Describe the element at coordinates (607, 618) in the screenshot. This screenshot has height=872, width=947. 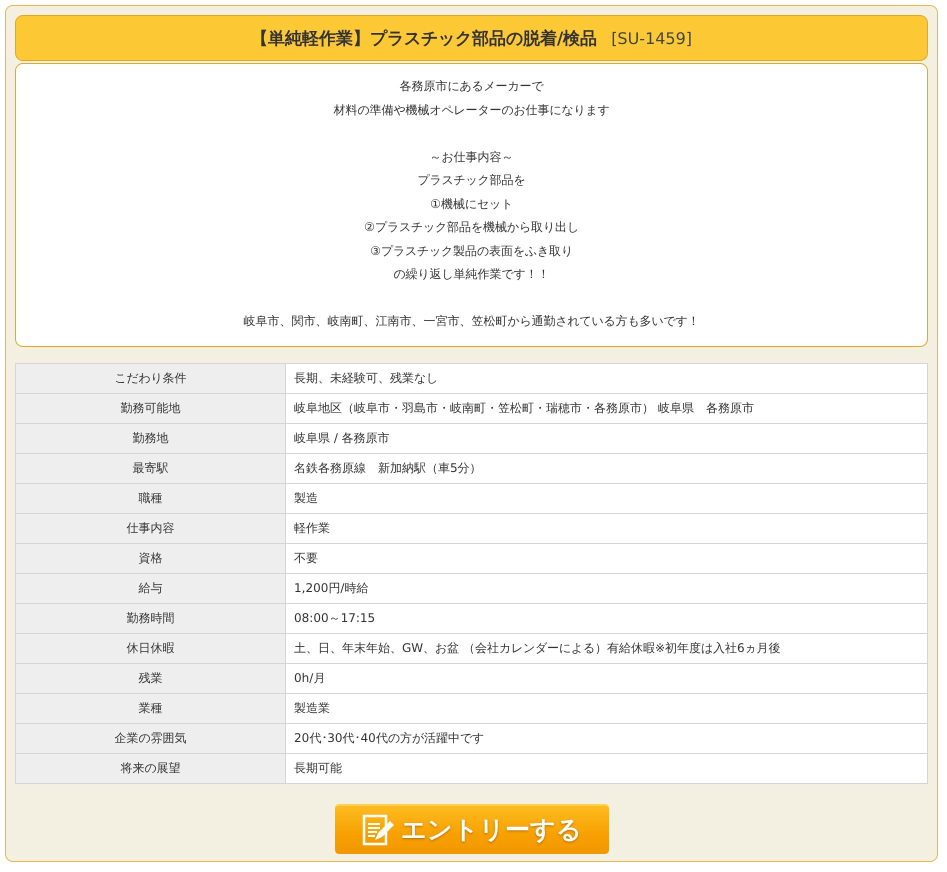
I see `row-value: 08:00～17:15` at that location.